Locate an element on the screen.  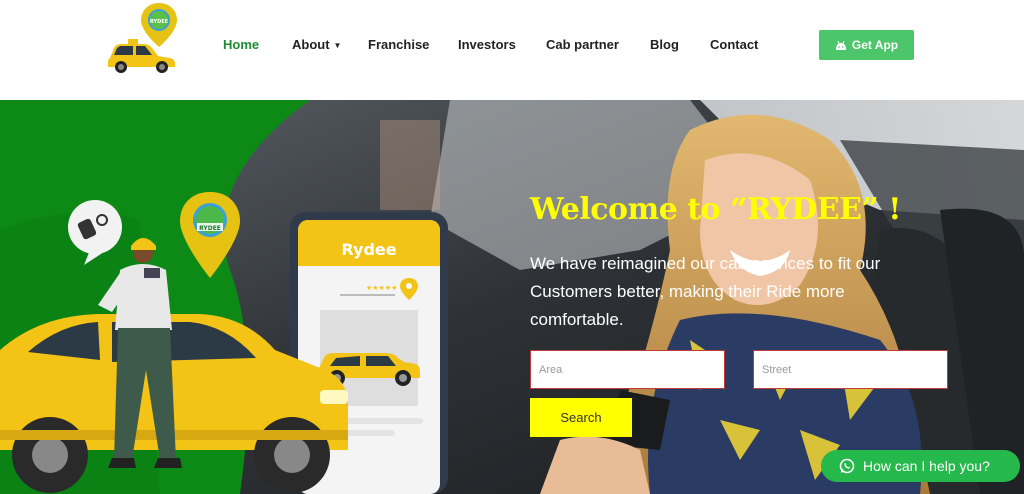
nav-about: About ▼ is located at coordinates (316, 44).